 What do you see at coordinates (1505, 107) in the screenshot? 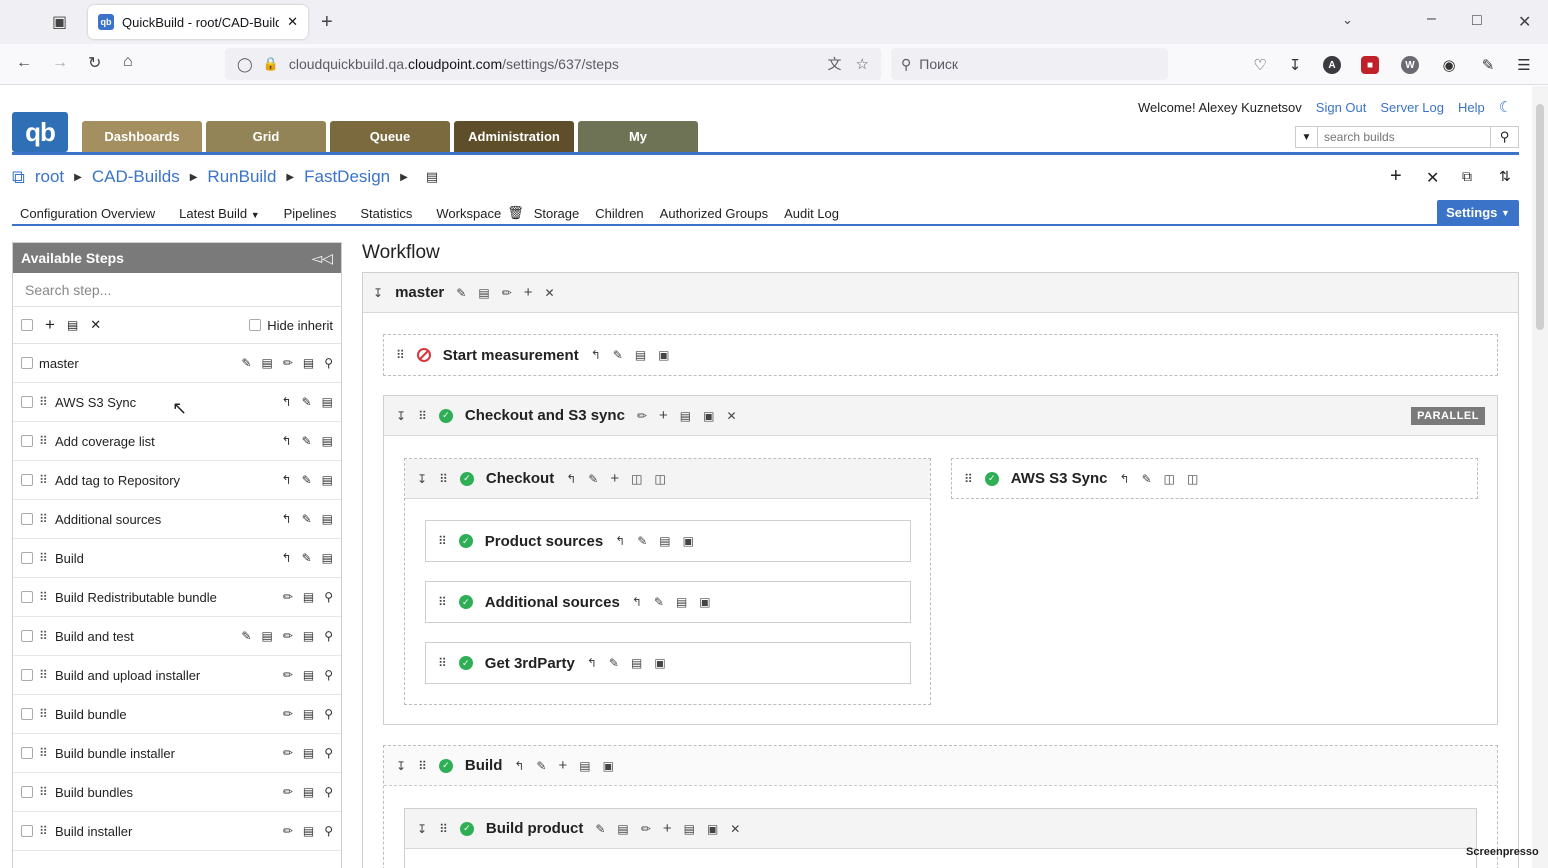
I see `theme-moon-icon: ☾` at bounding box center [1505, 107].